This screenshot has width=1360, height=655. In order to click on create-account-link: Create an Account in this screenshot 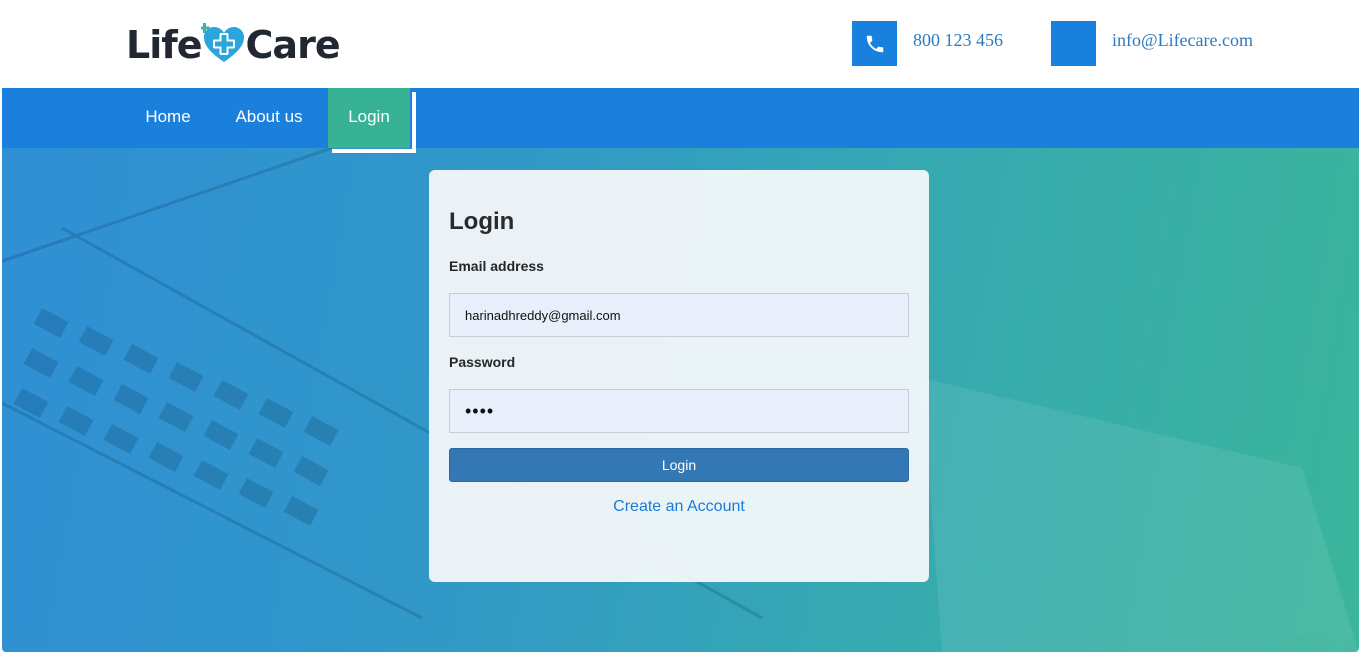, I will do `click(679, 507)`.